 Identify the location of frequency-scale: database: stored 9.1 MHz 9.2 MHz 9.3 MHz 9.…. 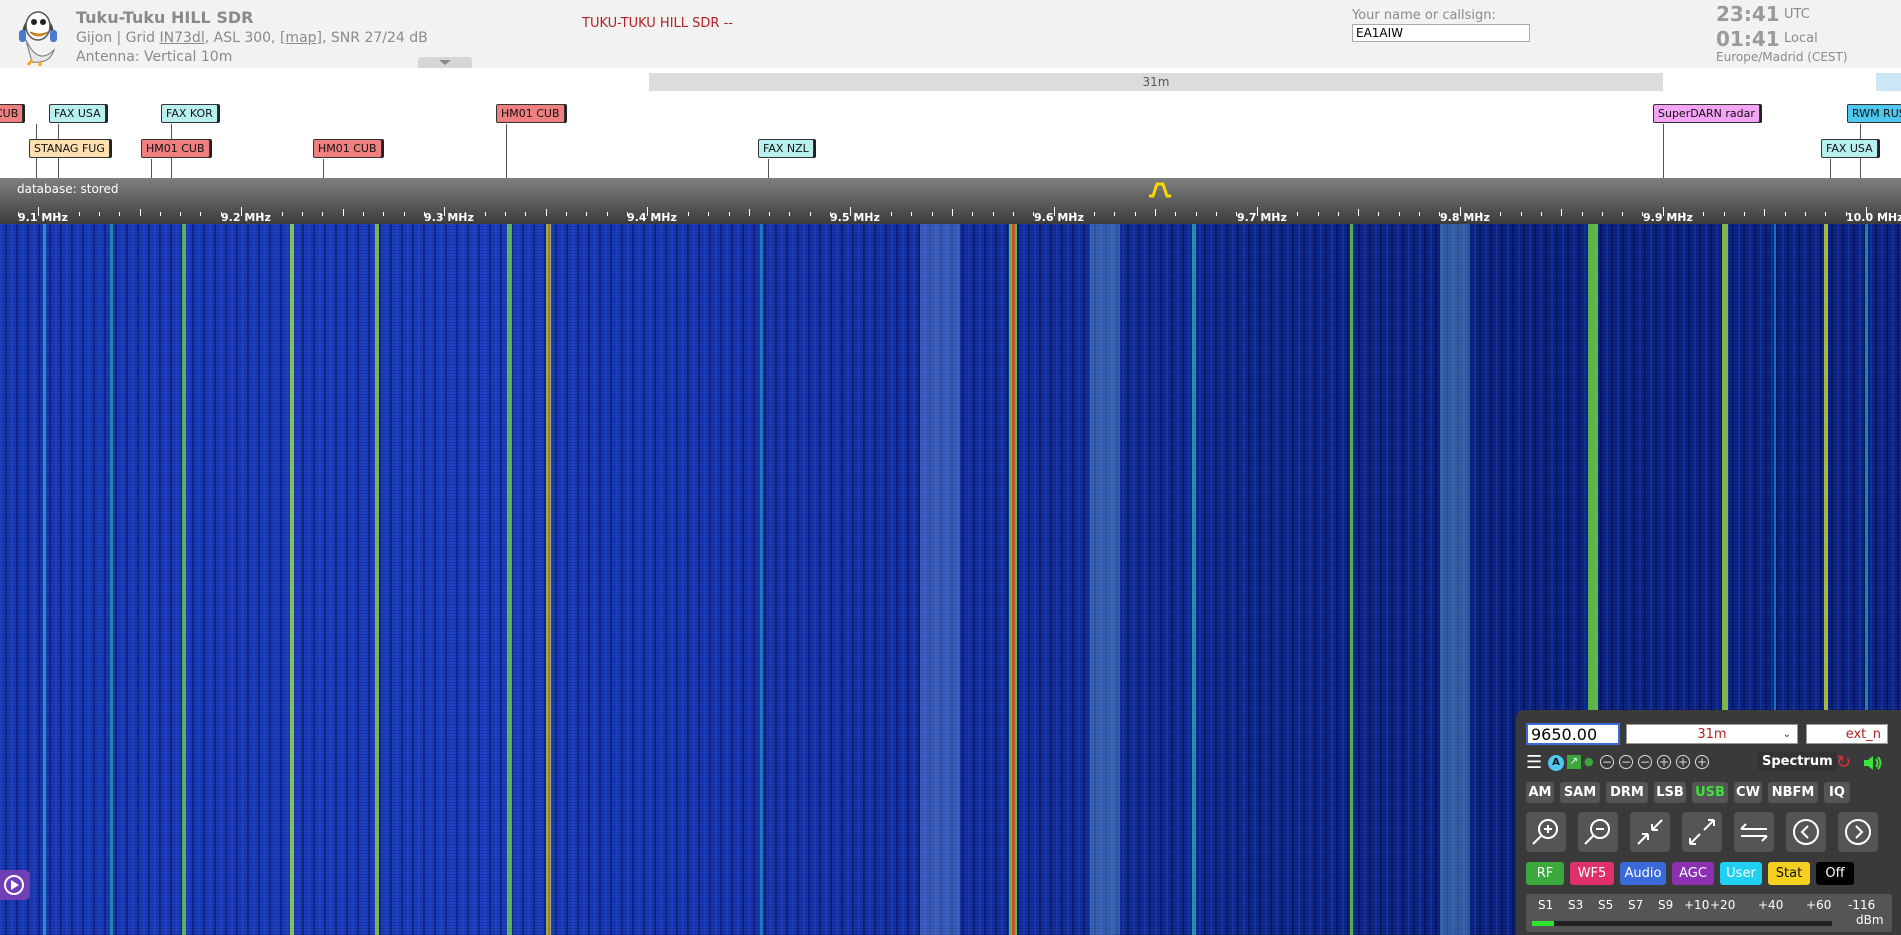
(950, 201).